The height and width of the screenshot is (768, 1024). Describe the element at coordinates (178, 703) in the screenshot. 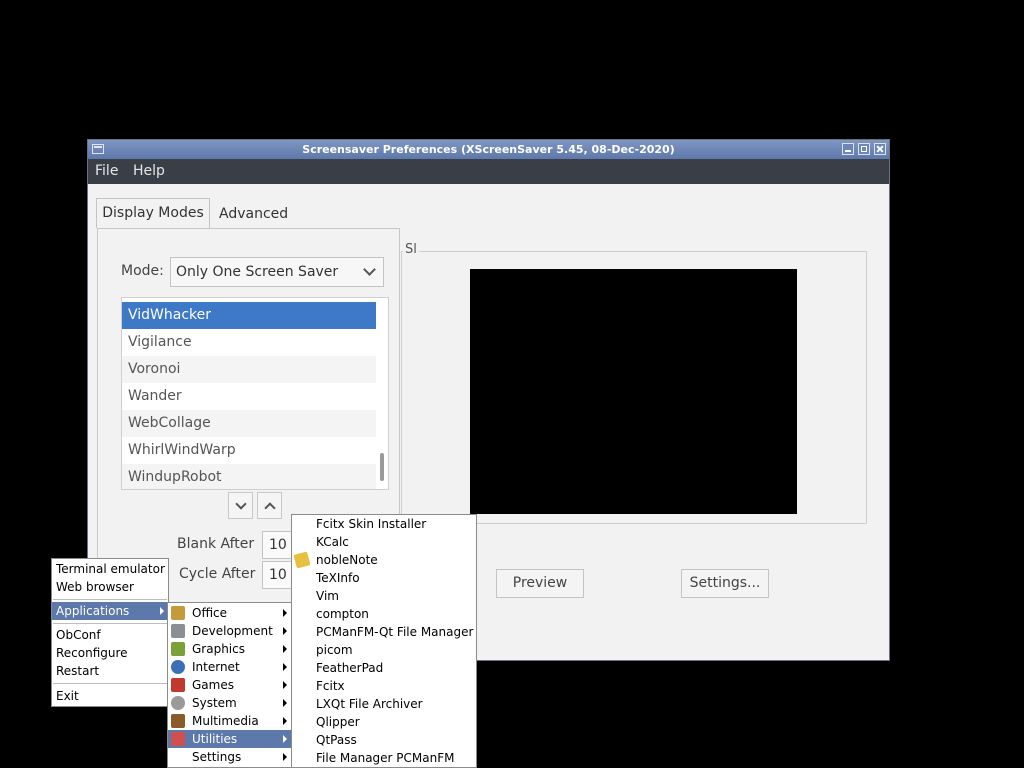

I see `system-icon` at that location.